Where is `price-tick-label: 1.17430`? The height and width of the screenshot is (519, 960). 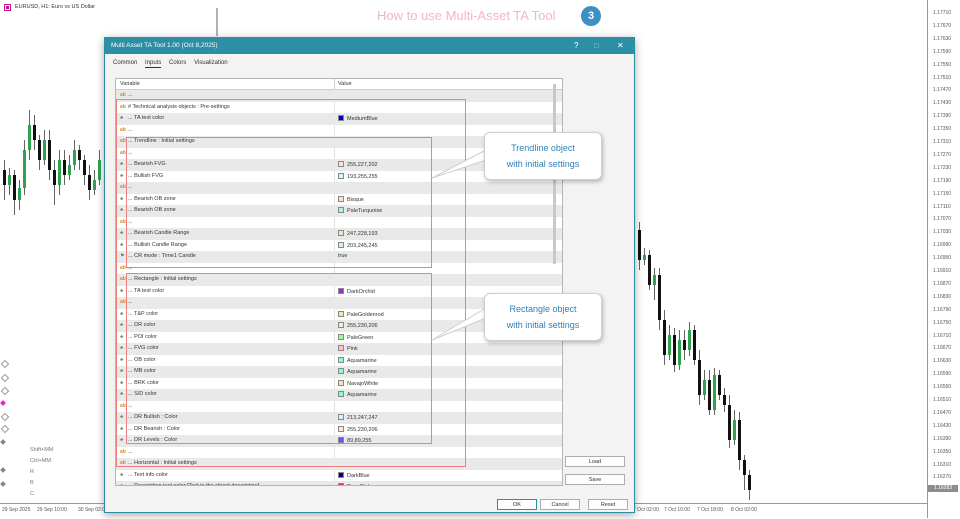
price-tick-label: 1.17430 is located at coordinates (942, 103).